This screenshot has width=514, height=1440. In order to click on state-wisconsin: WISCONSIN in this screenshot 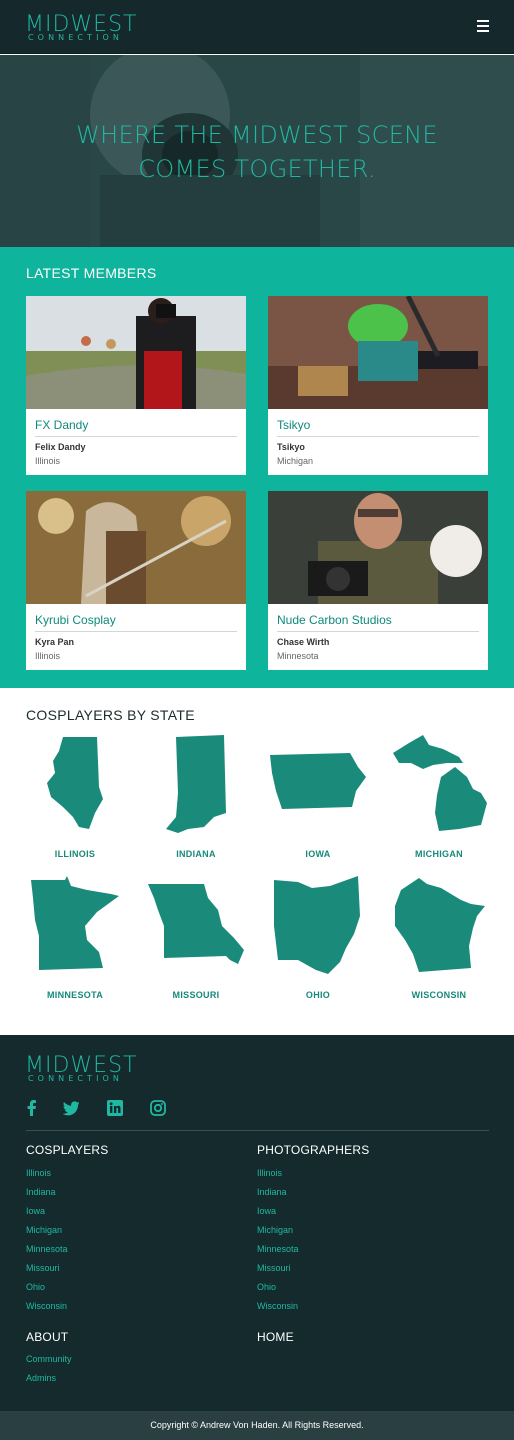, I will do `click(439, 941)`.